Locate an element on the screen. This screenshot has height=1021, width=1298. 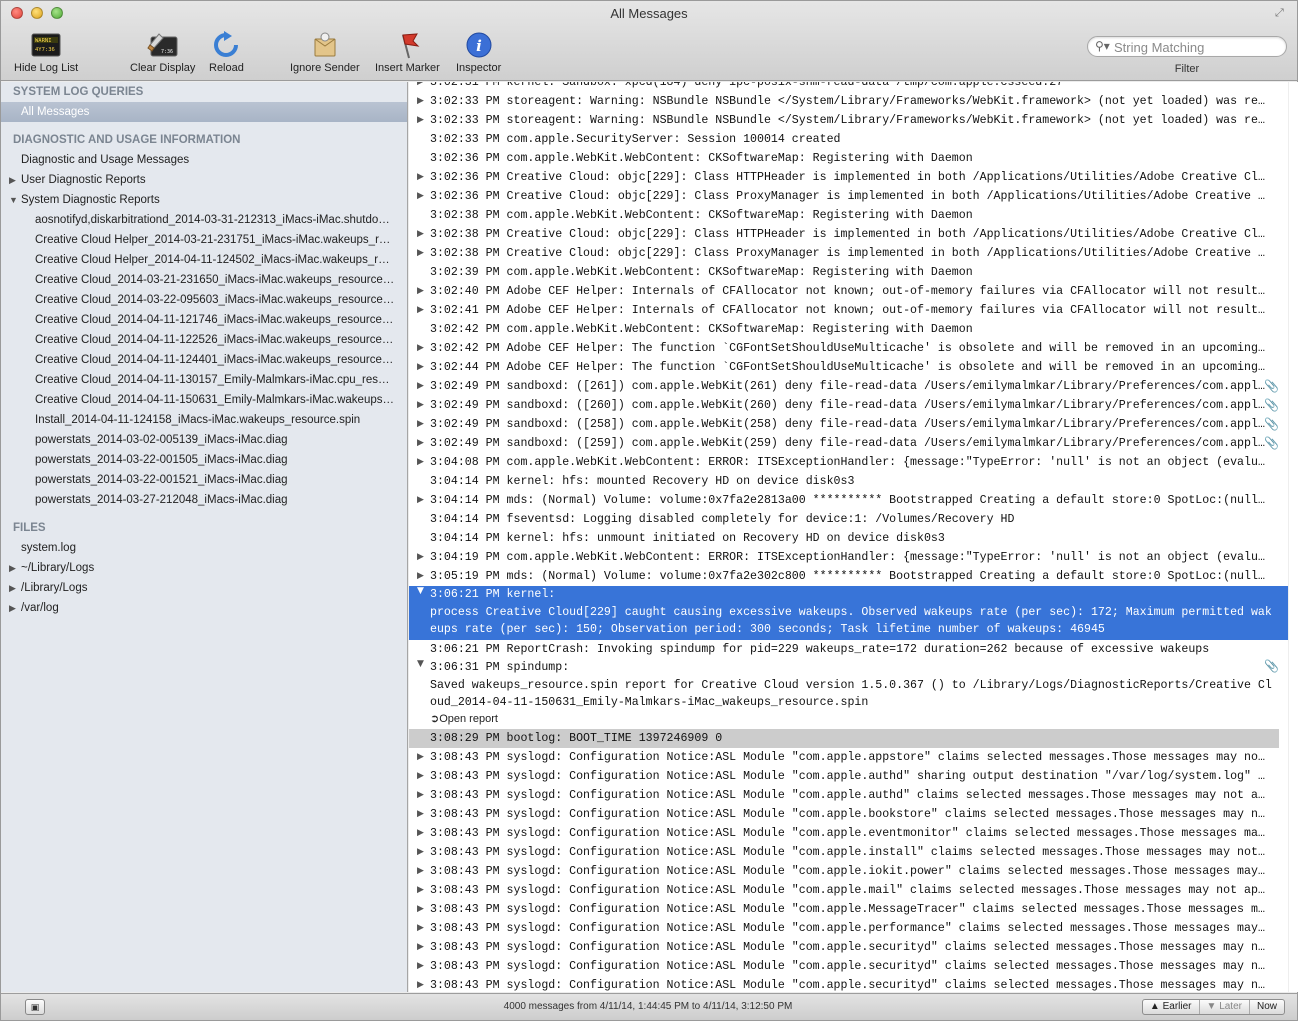
inspector-button: i Inspector is located at coordinates (478, 52).